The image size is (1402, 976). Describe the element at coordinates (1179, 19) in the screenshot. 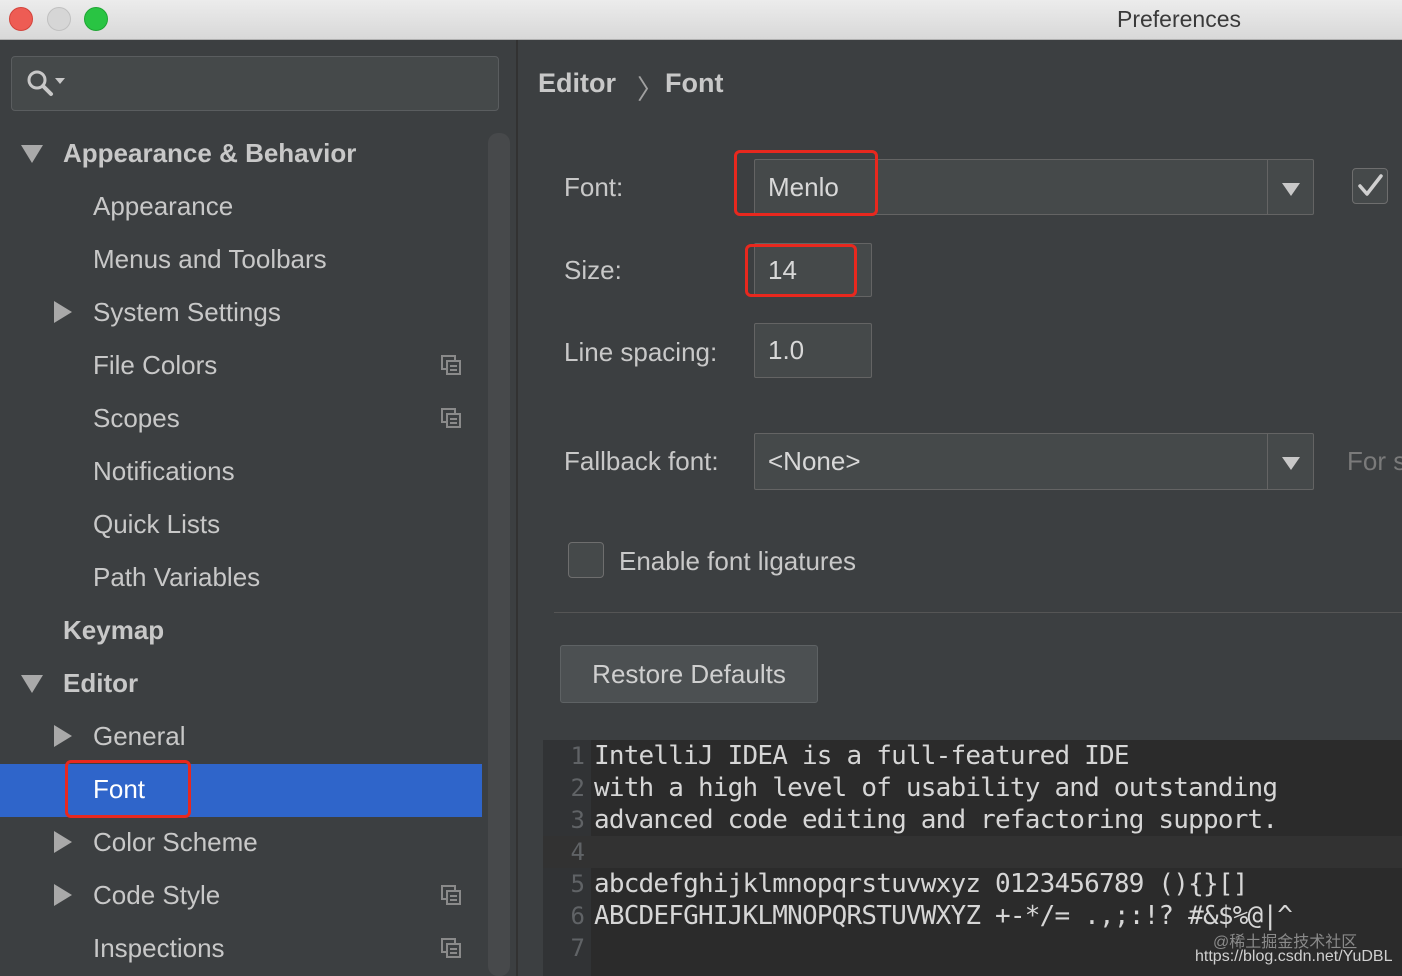

I see `window-title: Preferences` at that location.